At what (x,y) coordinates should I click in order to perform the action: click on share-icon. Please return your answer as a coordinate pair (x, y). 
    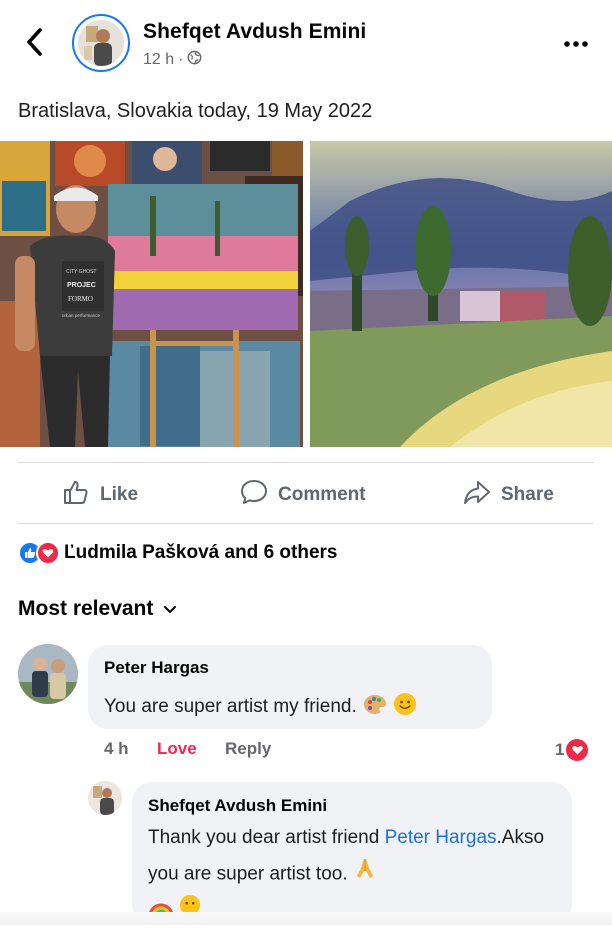
    Looking at the image, I should click on (477, 495).